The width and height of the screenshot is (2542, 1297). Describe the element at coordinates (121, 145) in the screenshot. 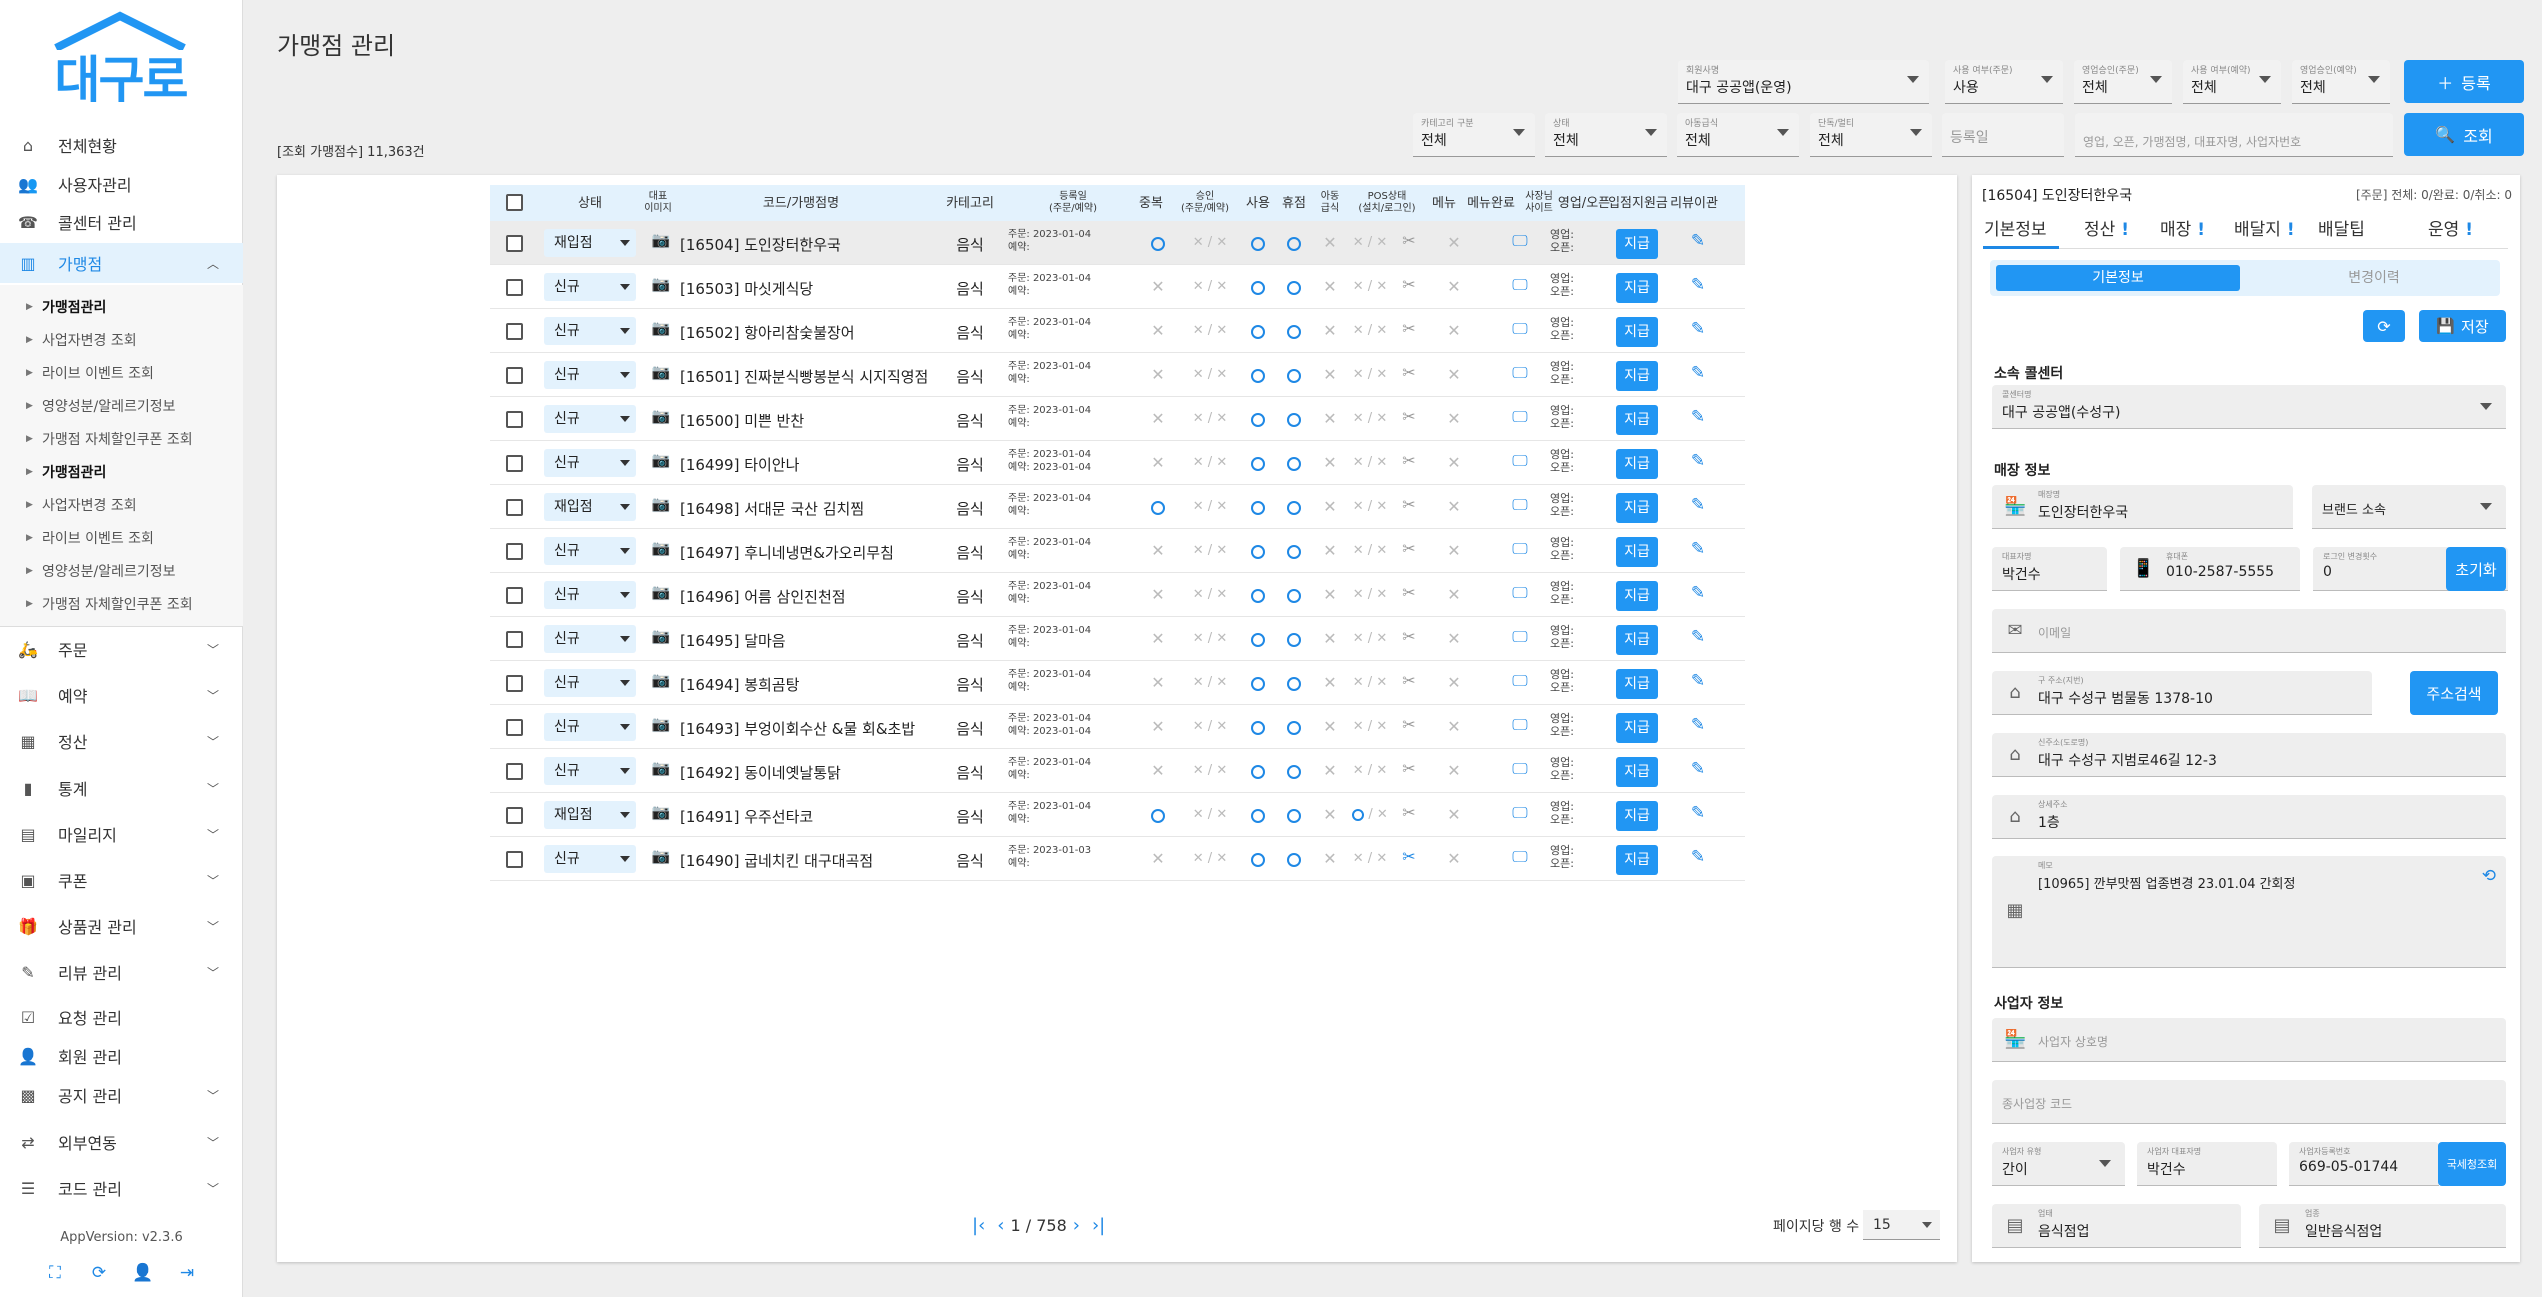

I see `sidebar-item-0: ⌂ 전체현황` at that location.